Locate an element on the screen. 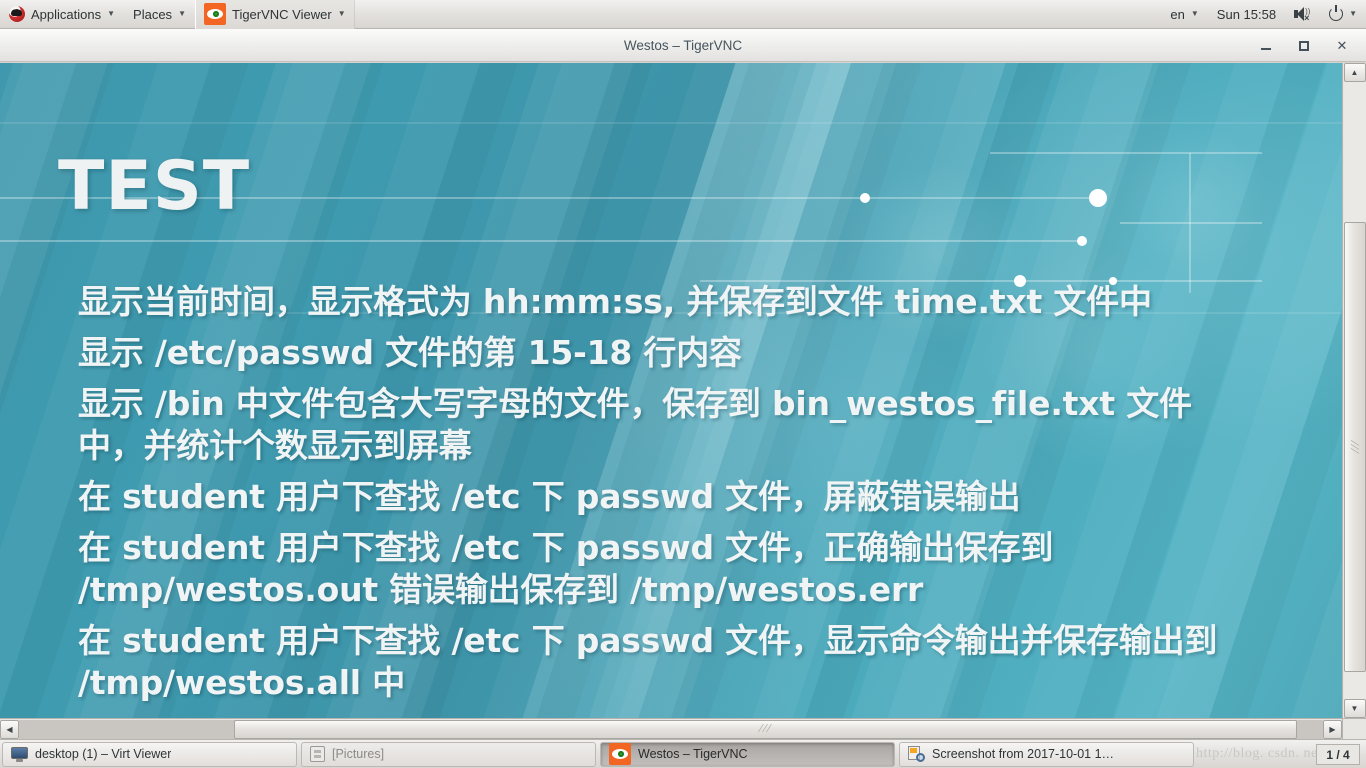  power-icon is located at coordinates (1336, 13).